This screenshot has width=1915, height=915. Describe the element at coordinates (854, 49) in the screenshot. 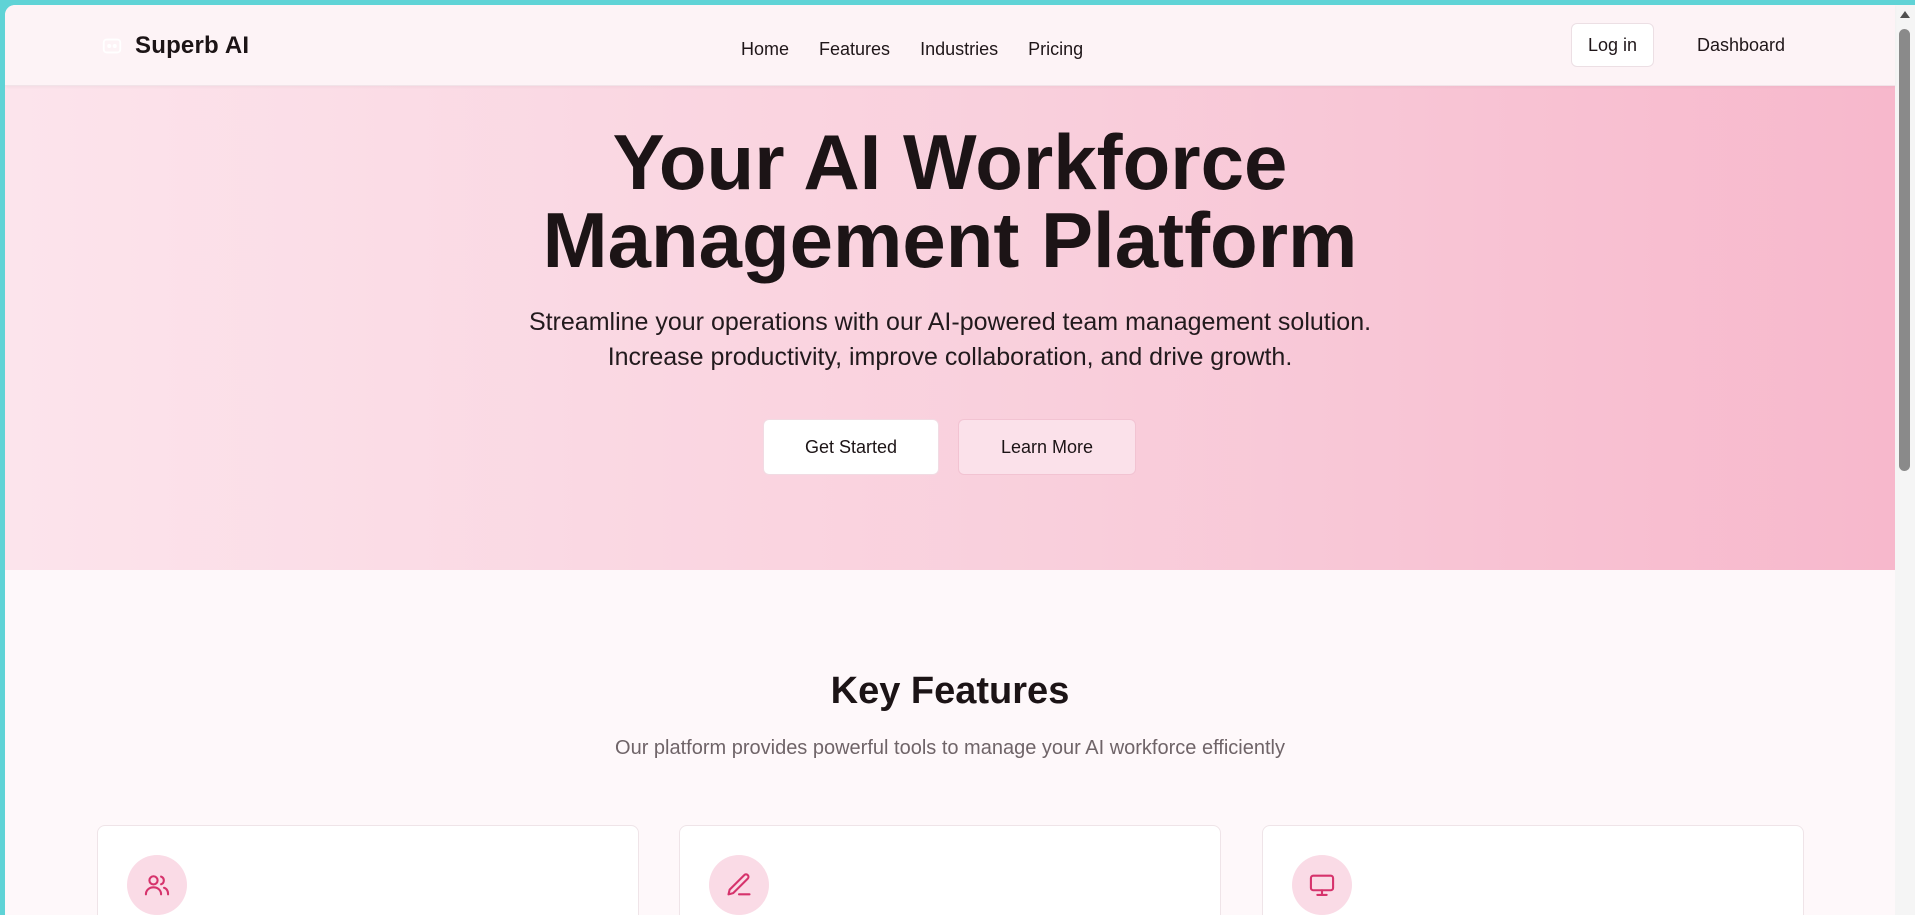

I see `nav-features: Features` at that location.